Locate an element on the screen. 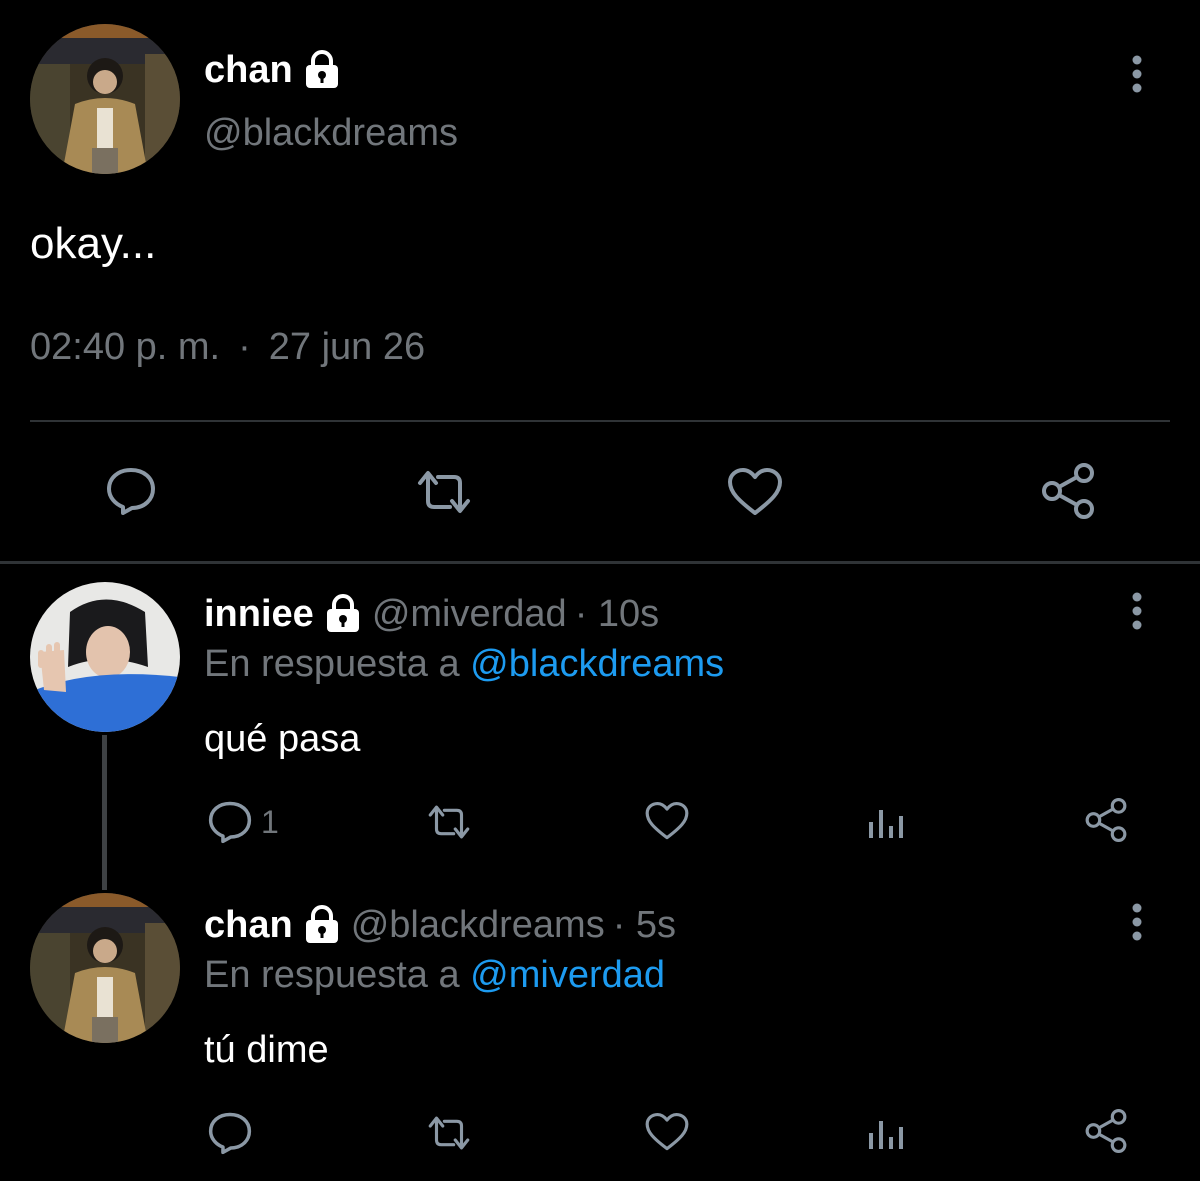  author-handle: @miverdad is located at coordinates (469, 614).